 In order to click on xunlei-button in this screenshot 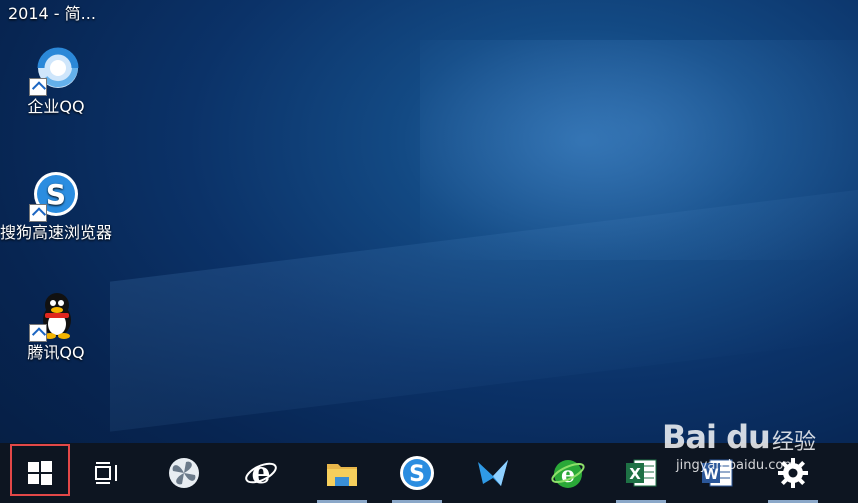, I will do `click(493, 473)`.